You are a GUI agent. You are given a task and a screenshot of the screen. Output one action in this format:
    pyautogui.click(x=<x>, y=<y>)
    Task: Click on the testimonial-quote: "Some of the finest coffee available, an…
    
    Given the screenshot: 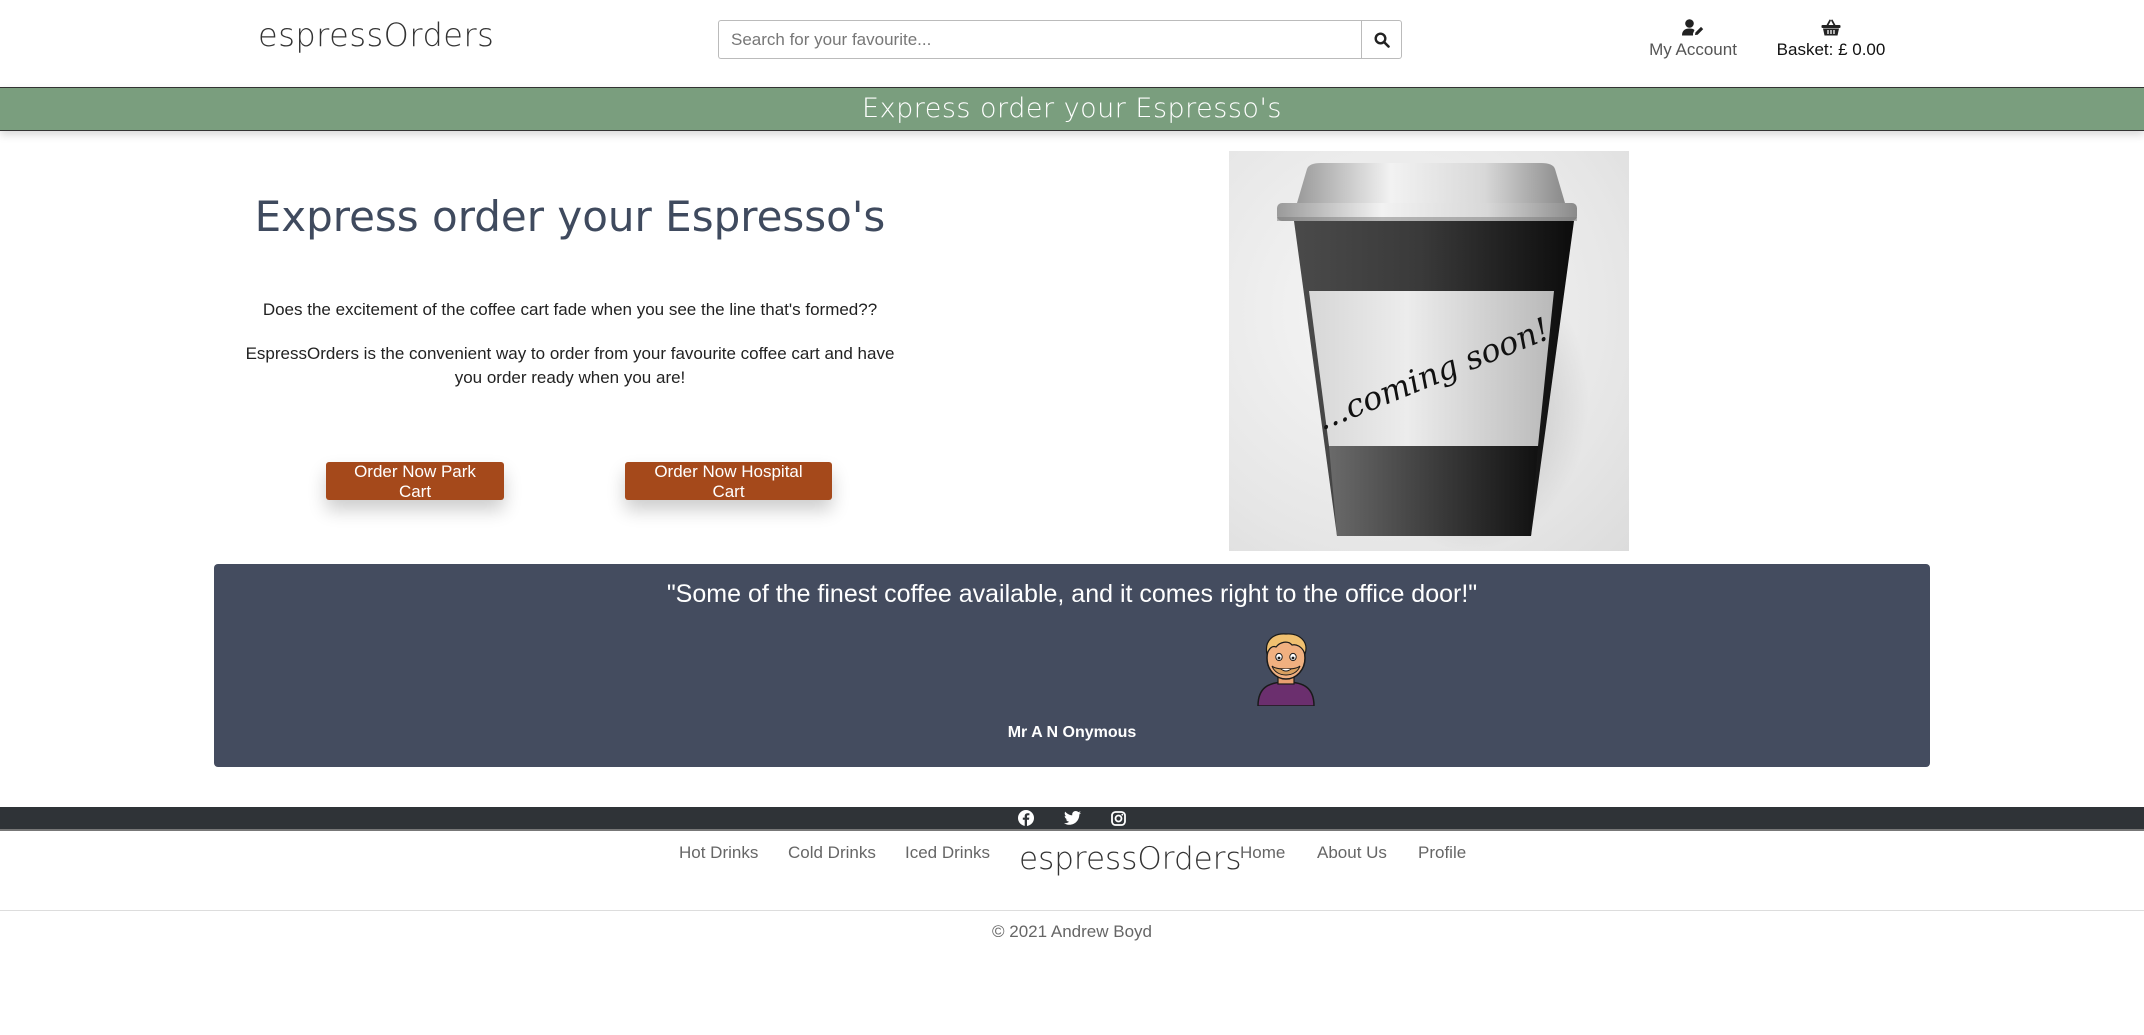 What is the action you would take?
    pyautogui.click(x=1072, y=594)
    